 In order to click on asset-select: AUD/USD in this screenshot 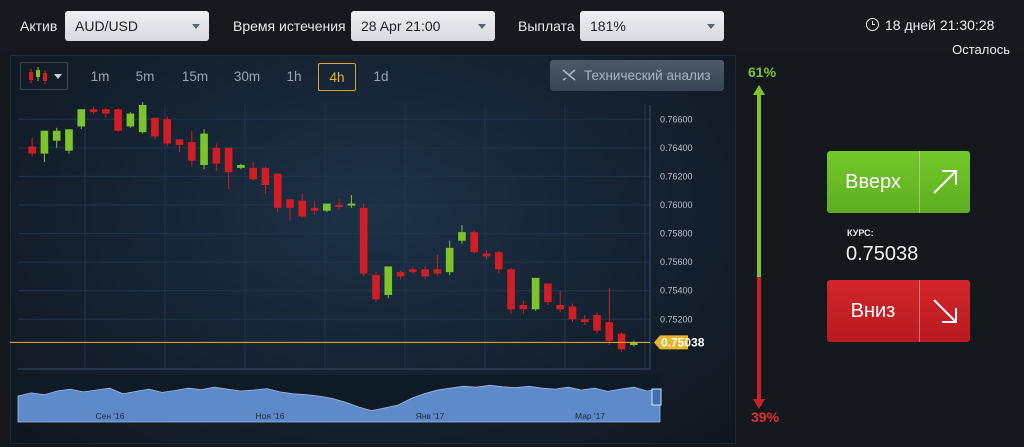, I will do `click(137, 26)`.